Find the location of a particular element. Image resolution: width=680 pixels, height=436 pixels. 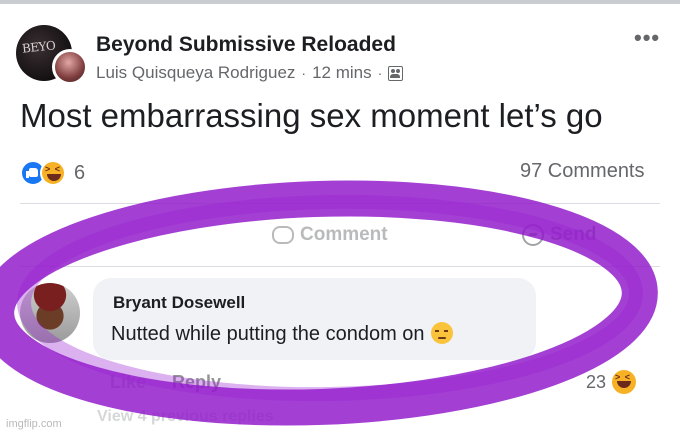

comments-count-link: 97 Comments is located at coordinates (582, 171).